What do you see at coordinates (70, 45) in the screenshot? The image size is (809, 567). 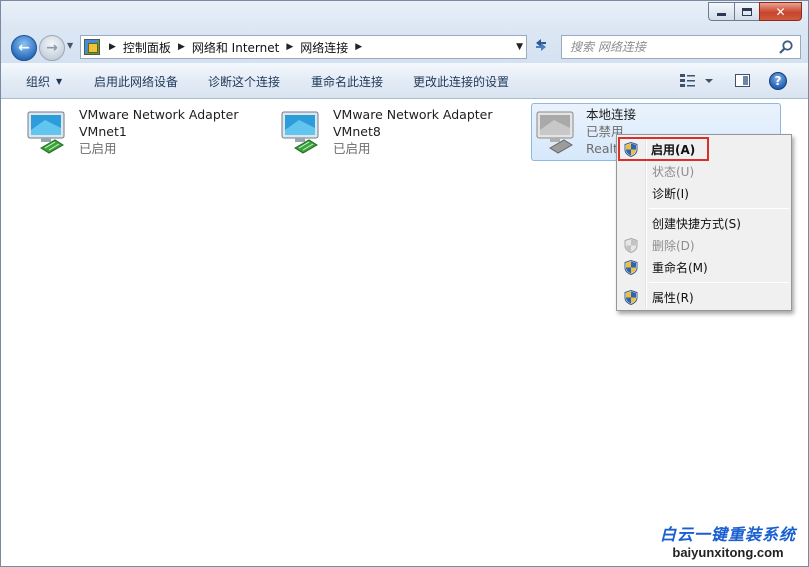 I see `recent-pages-dropdown: ▼` at bounding box center [70, 45].